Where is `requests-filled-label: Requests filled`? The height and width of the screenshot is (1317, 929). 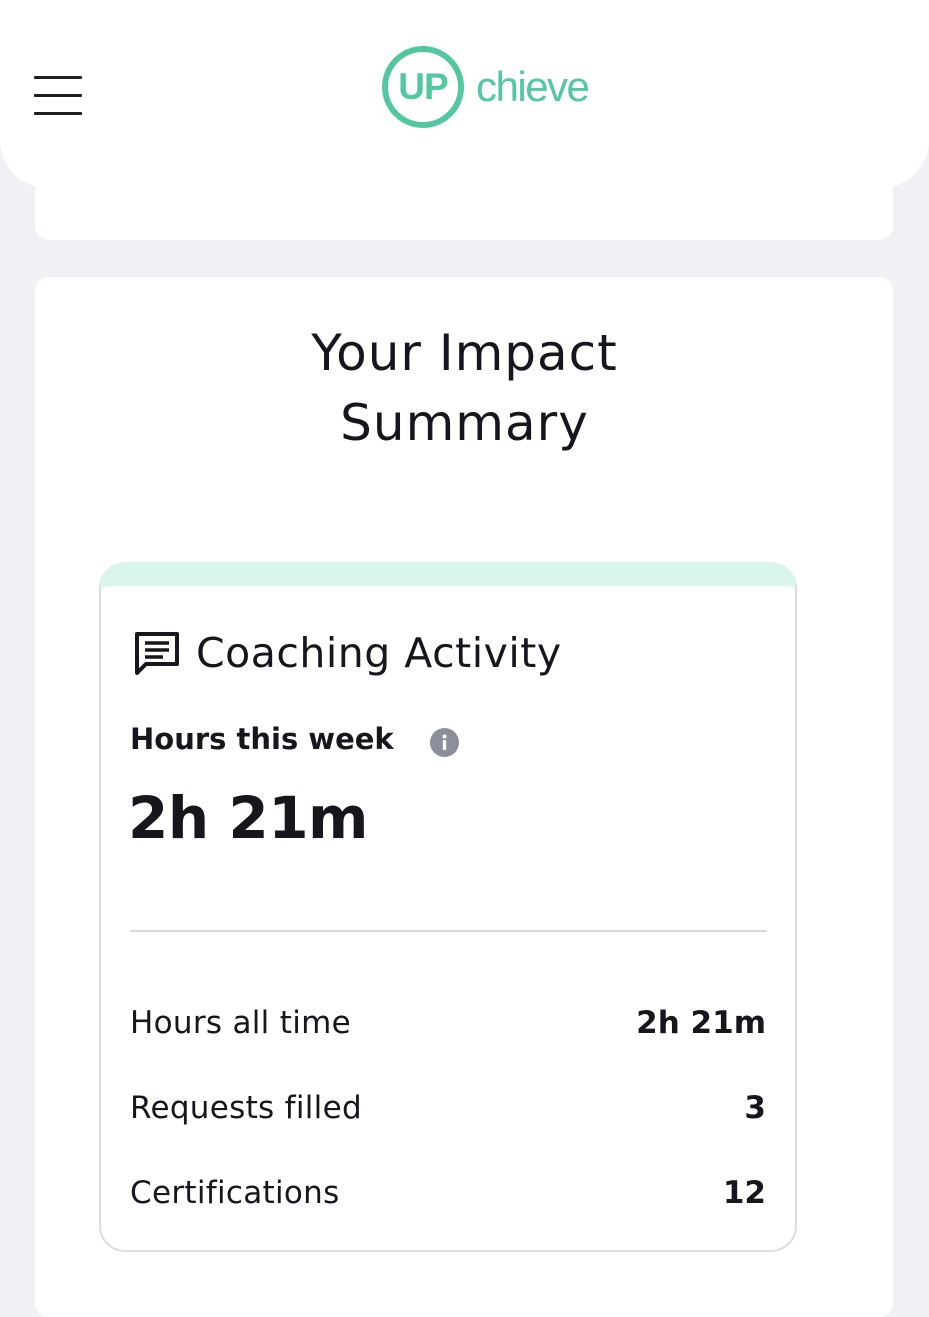 requests-filled-label: Requests filled is located at coordinates (246, 1108).